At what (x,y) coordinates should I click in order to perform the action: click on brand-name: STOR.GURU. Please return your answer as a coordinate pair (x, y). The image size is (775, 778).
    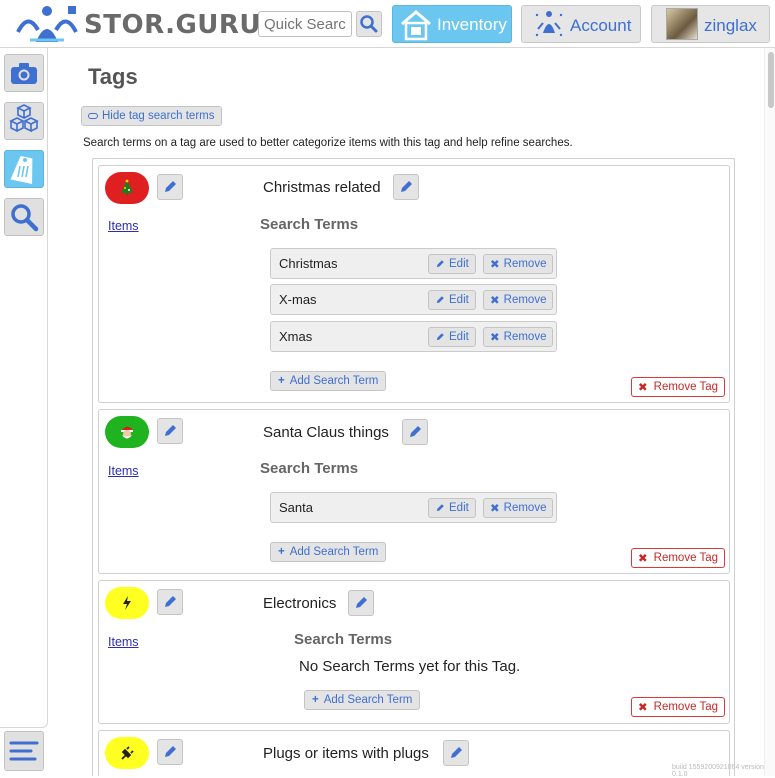
    Looking at the image, I should click on (172, 25).